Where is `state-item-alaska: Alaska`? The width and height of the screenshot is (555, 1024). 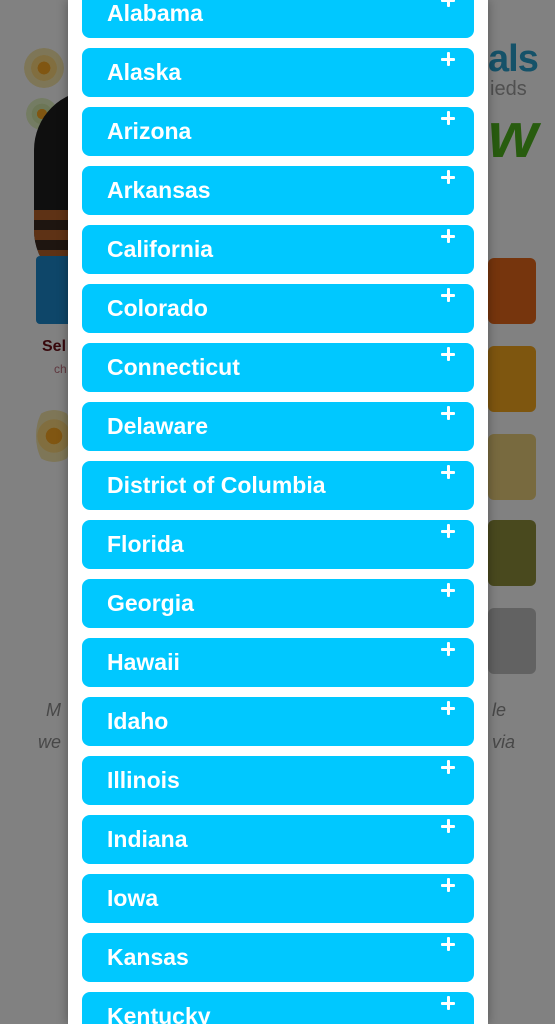
state-item-alaska: Alaska is located at coordinates (278, 72).